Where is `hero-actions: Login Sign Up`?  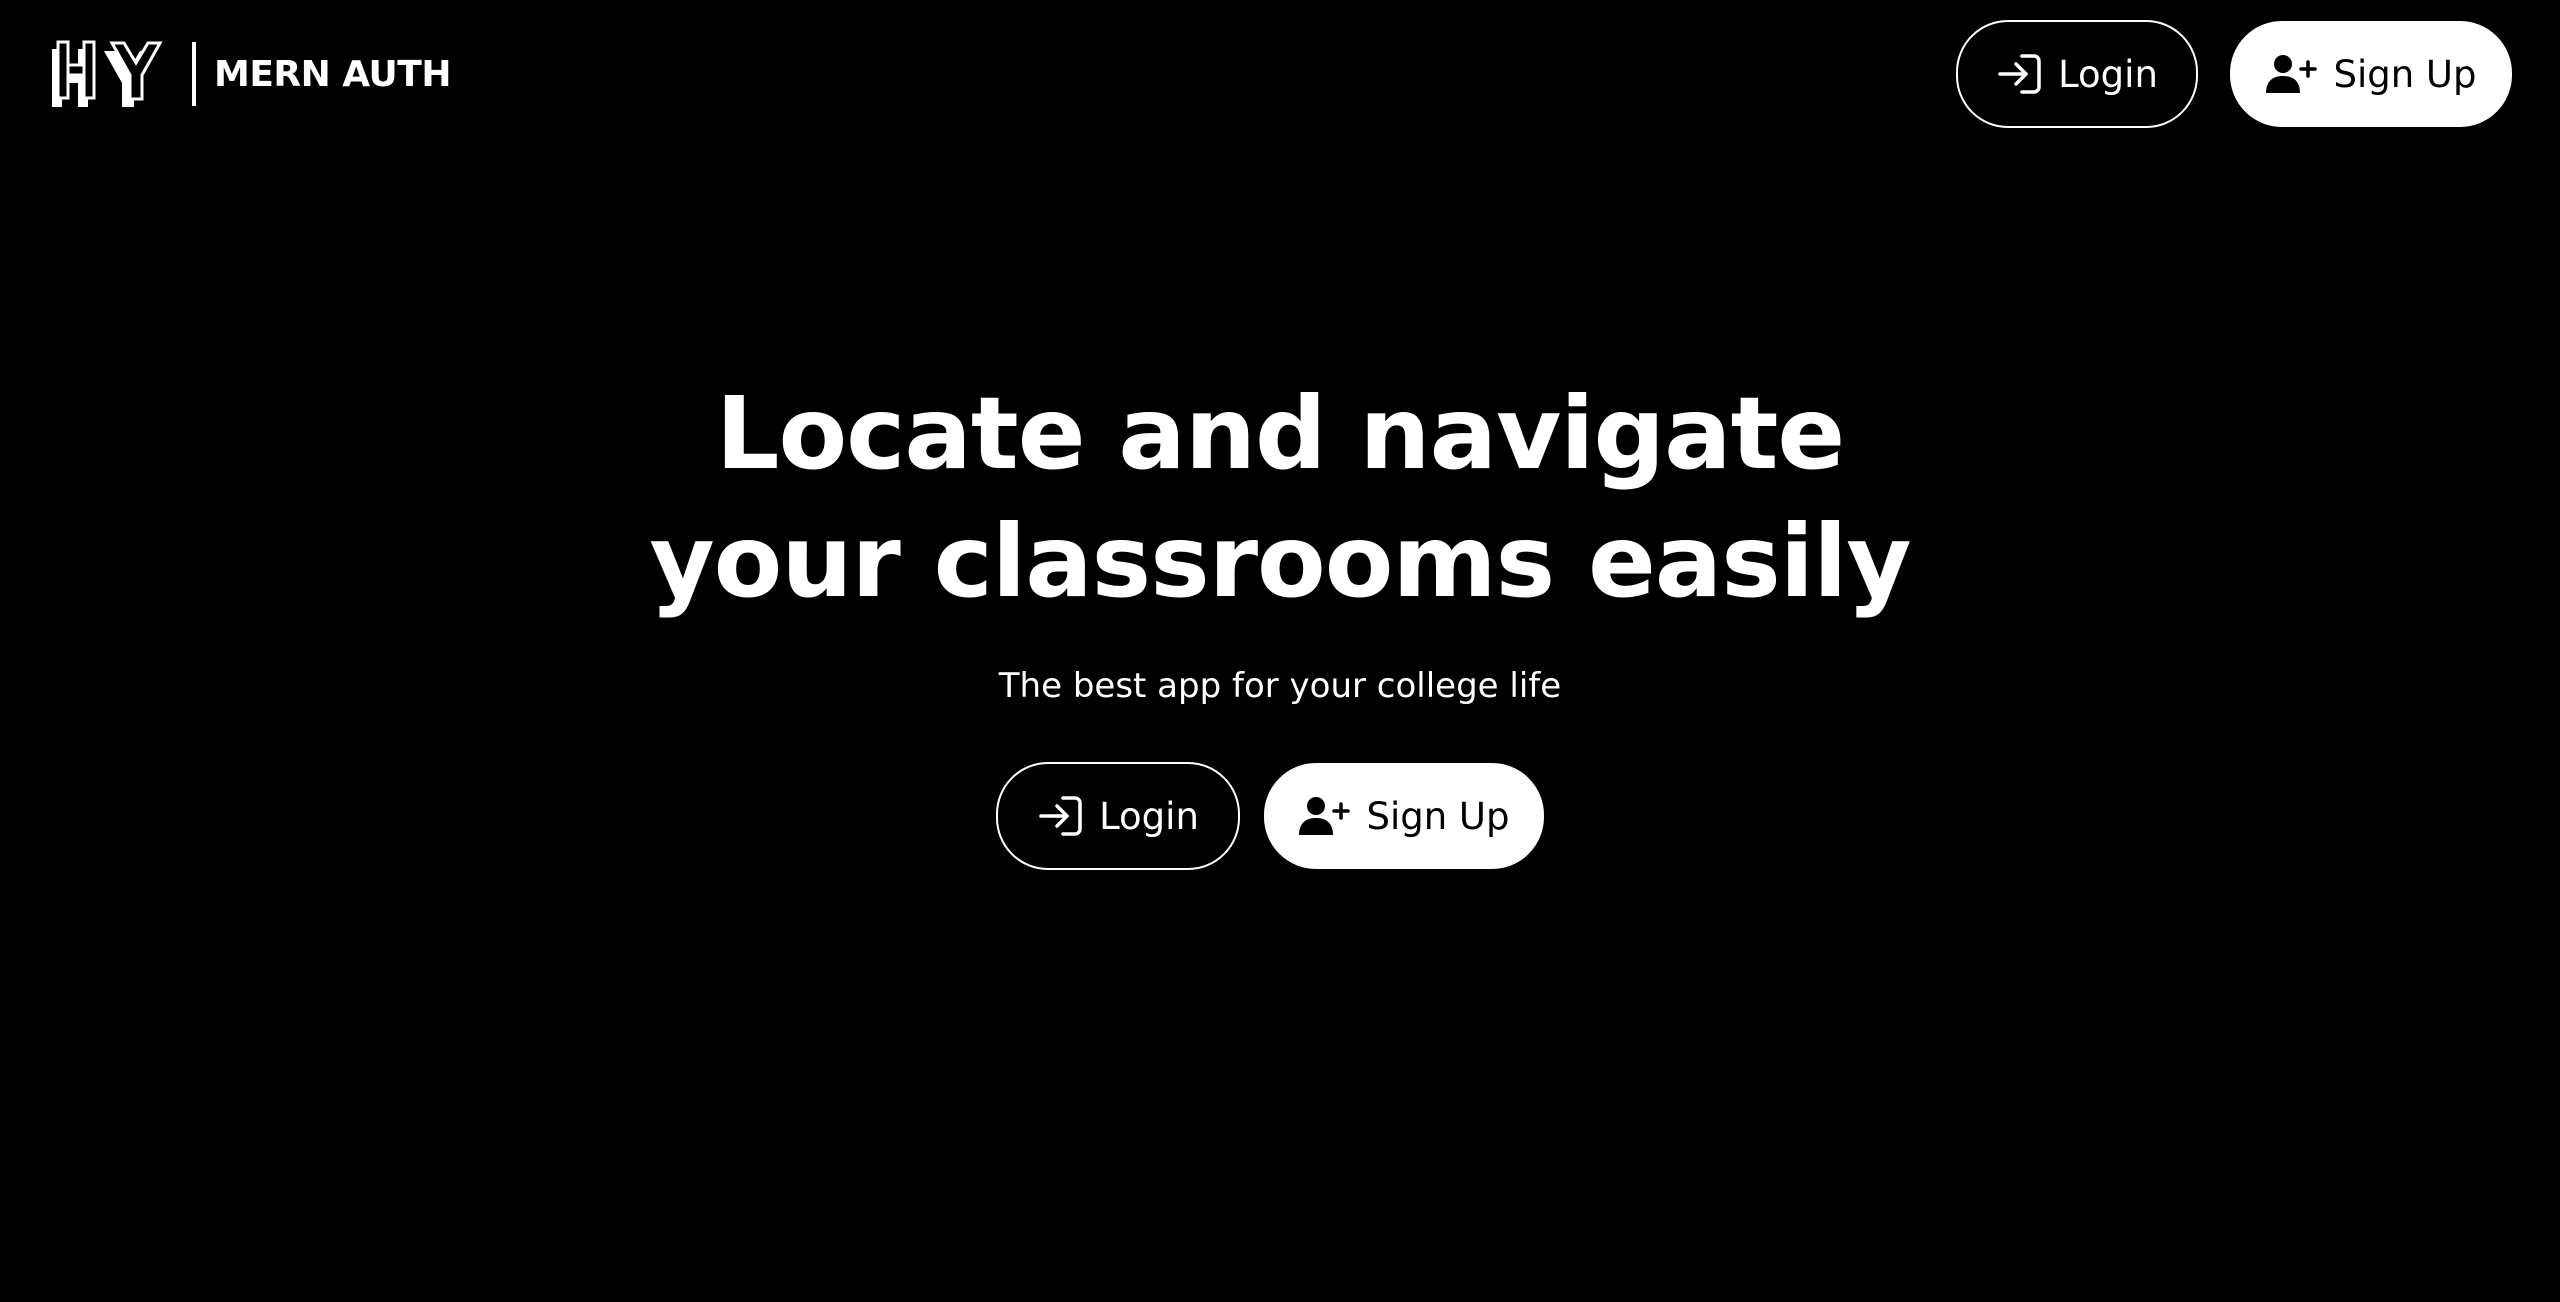
hero-actions: Login Sign Up is located at coordinates (1280, 816).